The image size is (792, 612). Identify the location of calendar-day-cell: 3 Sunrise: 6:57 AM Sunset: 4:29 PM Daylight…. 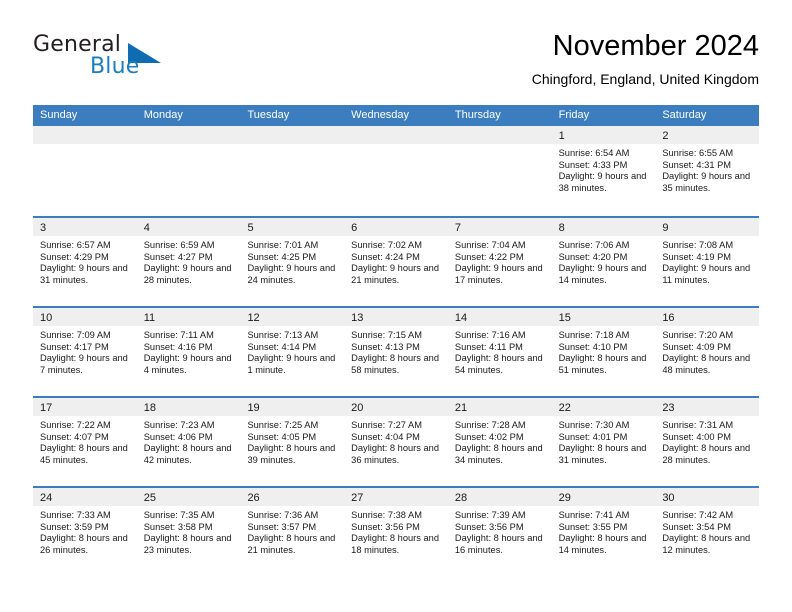
(85, 262).